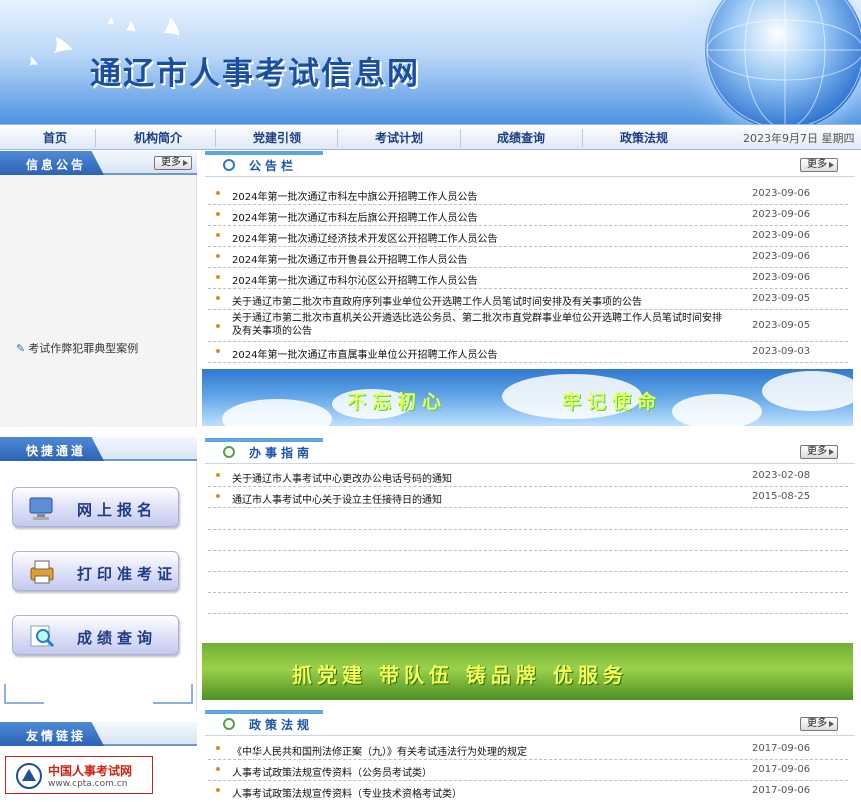  What do you see at coordinates (98, 734) in the screenshot?
I see `links-header: 友情链接` at bounding box center [98, 734].